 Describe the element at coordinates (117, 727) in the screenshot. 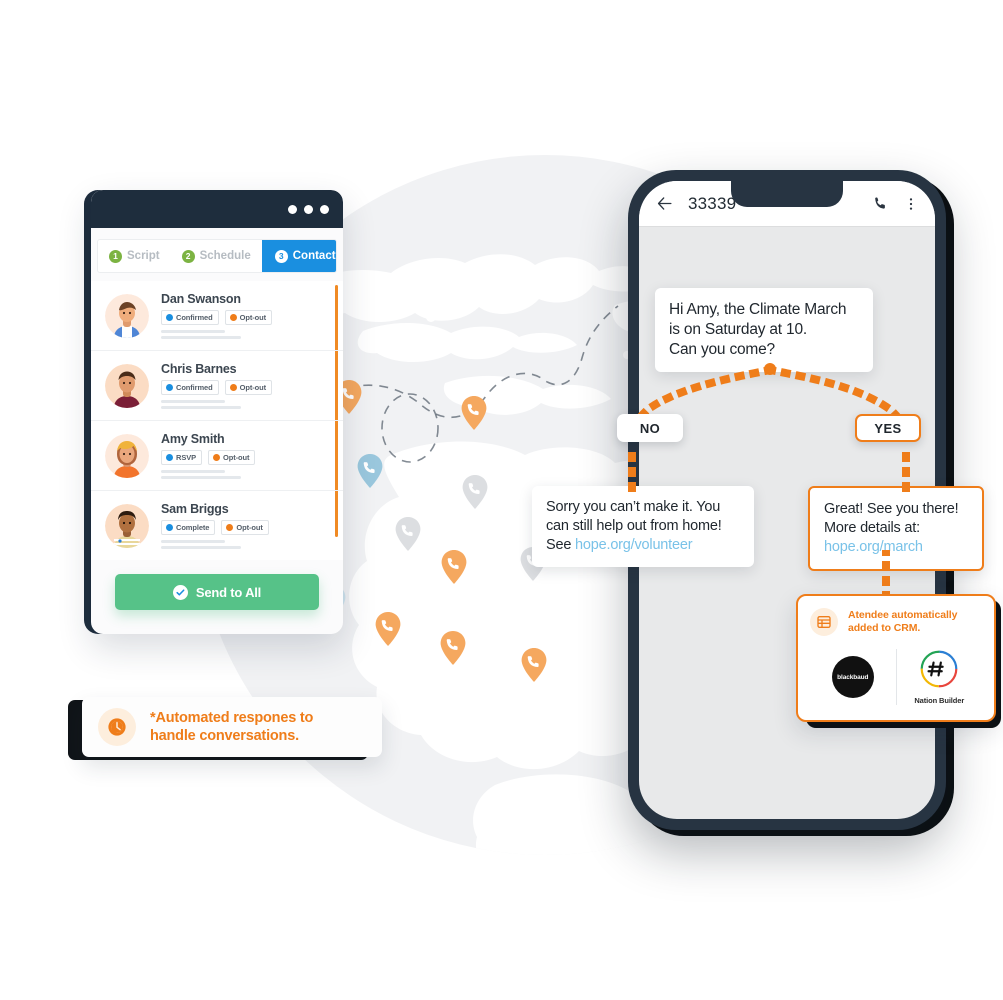

I see `automation-clock-icon` at that location.